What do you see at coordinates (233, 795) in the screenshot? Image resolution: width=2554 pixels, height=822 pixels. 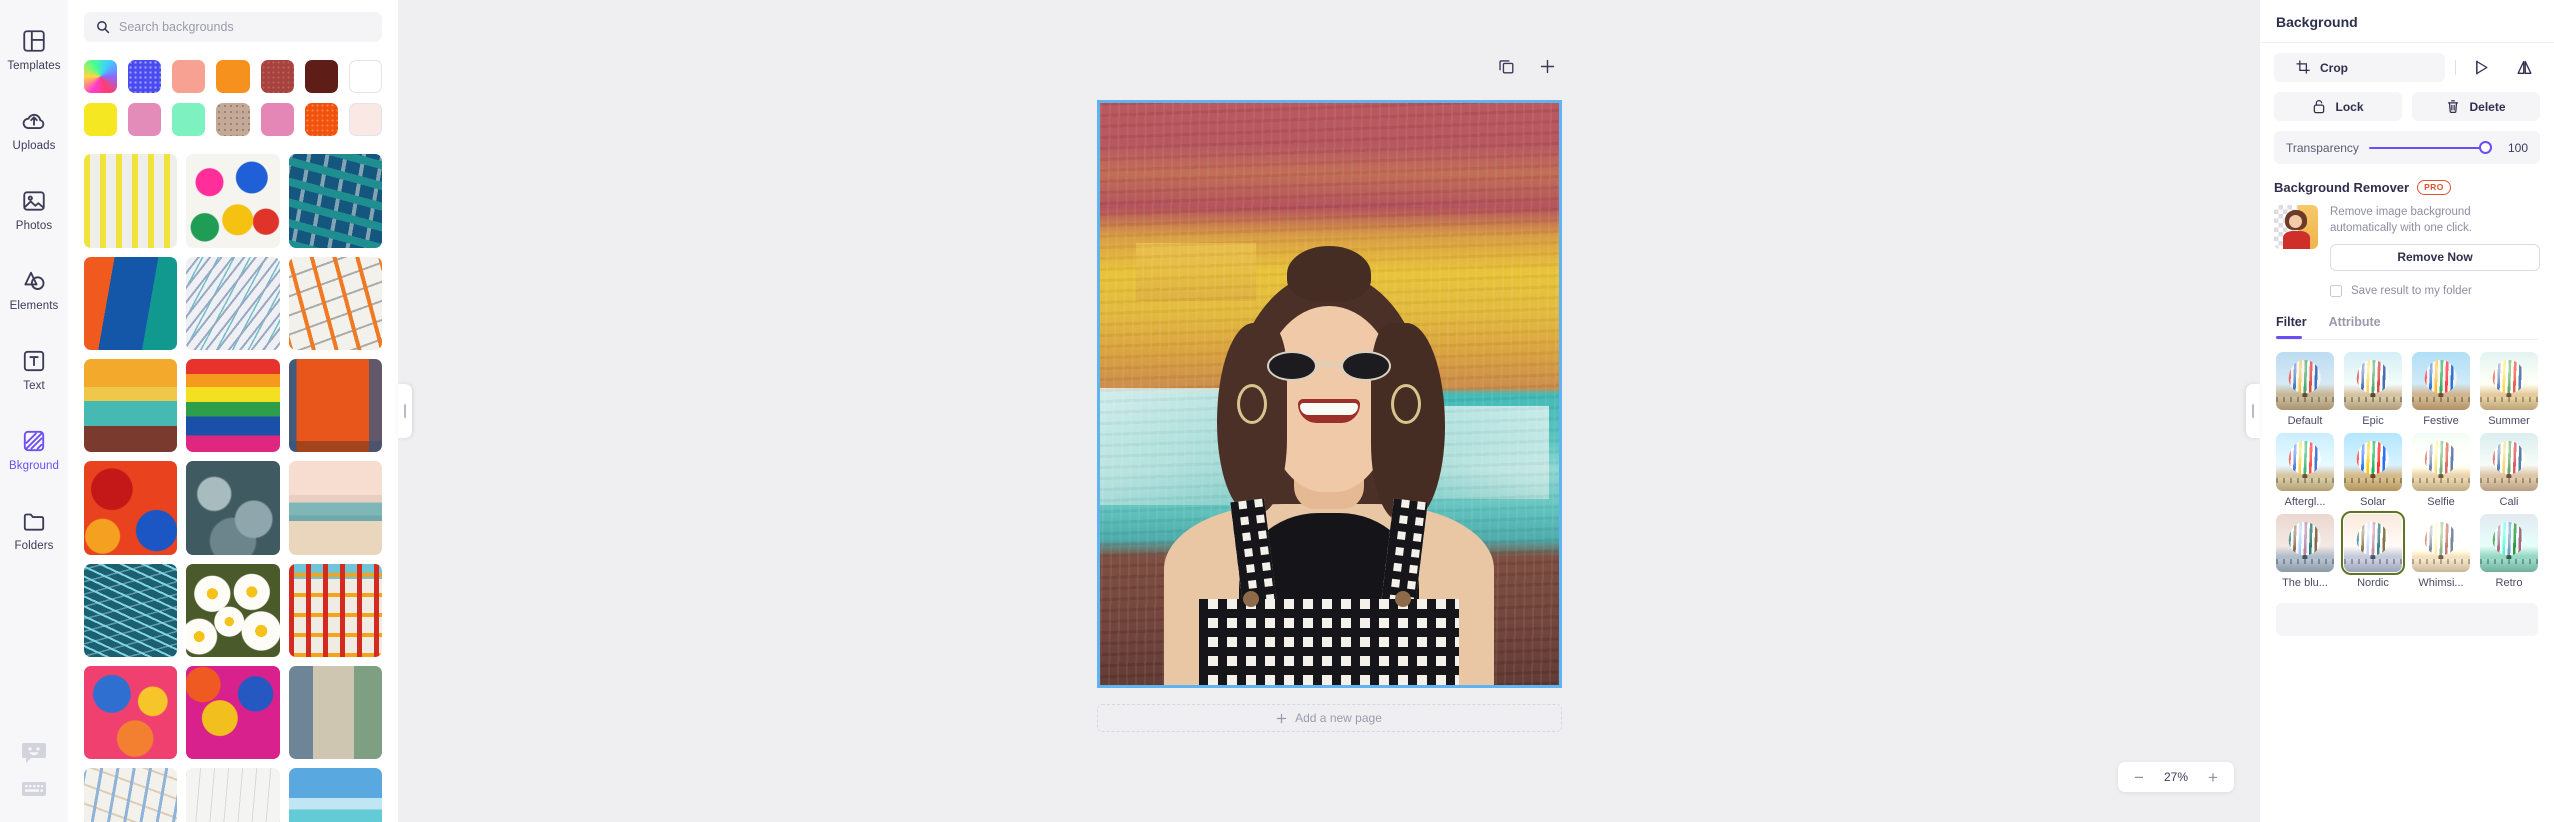 I see `bg-thumb-white-soft-texture` at bounding box center [233, 795].